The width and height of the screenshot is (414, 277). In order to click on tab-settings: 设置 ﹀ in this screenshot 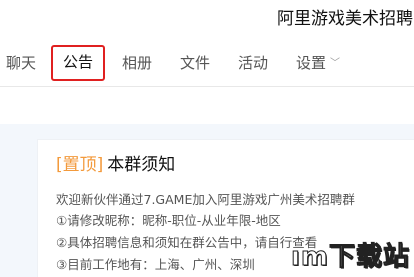, I will do `click(318, 63)`.